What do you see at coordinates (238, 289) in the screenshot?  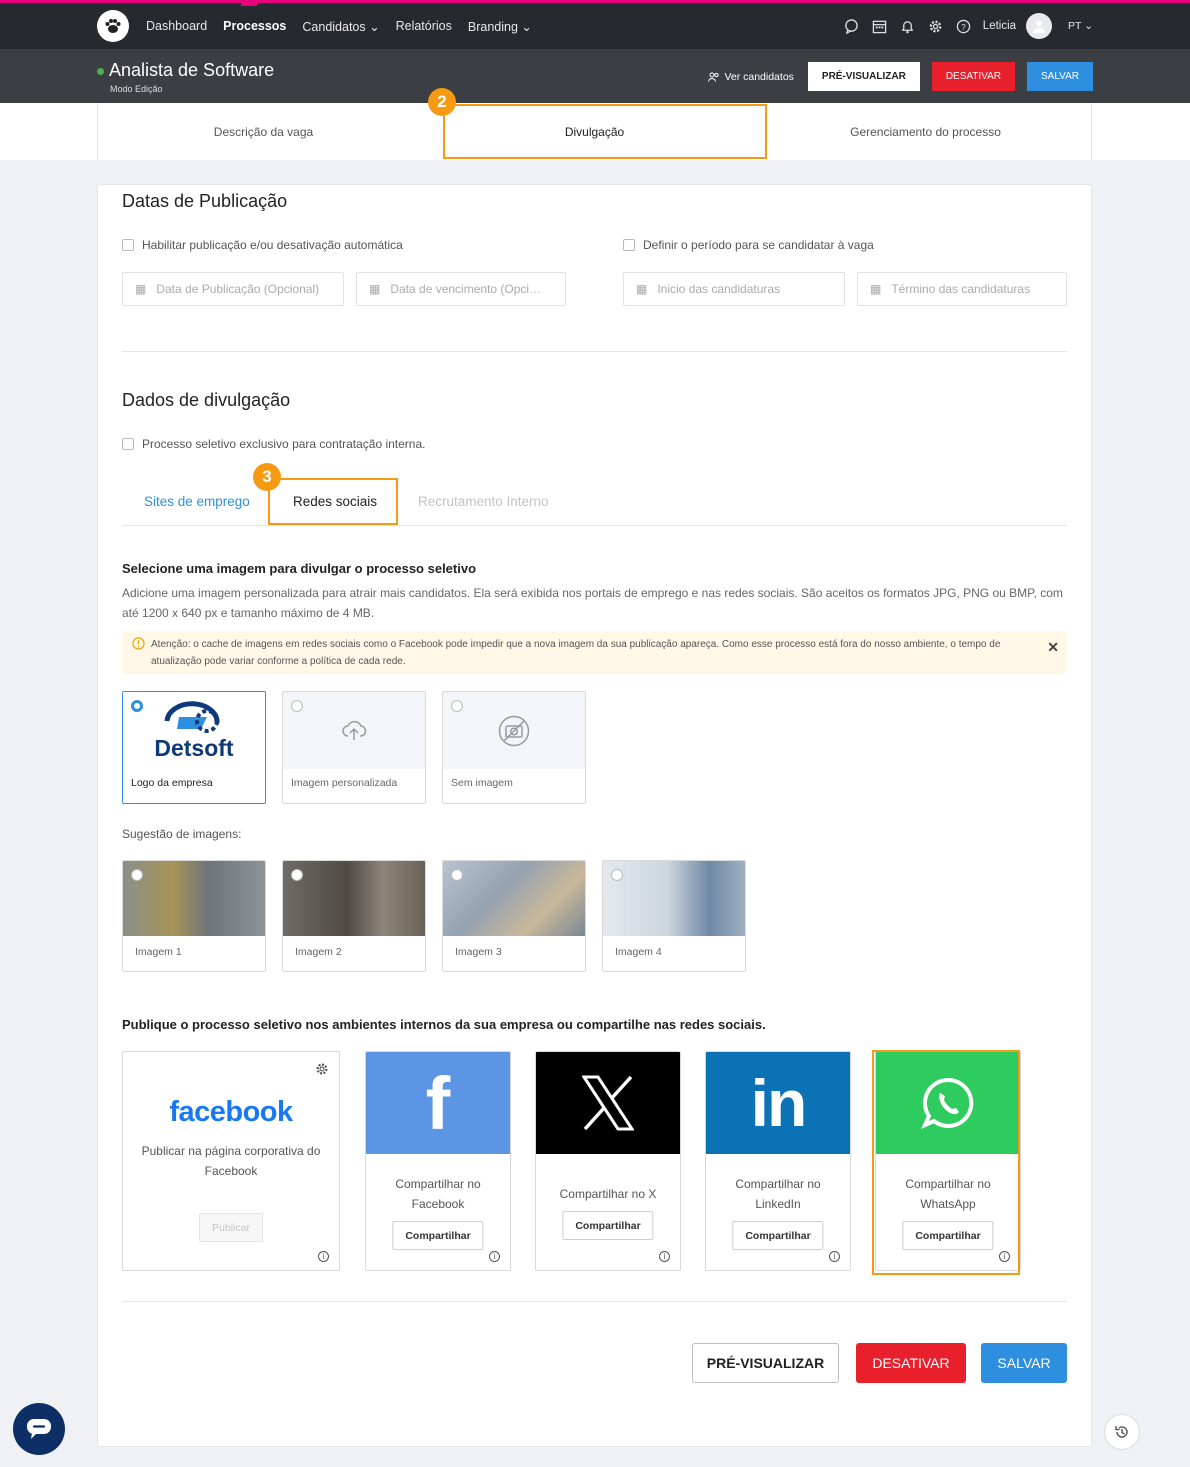 I see `publish-date-placeholder: Data de Publicação (Opcional)` at bounding box center [238, 289].